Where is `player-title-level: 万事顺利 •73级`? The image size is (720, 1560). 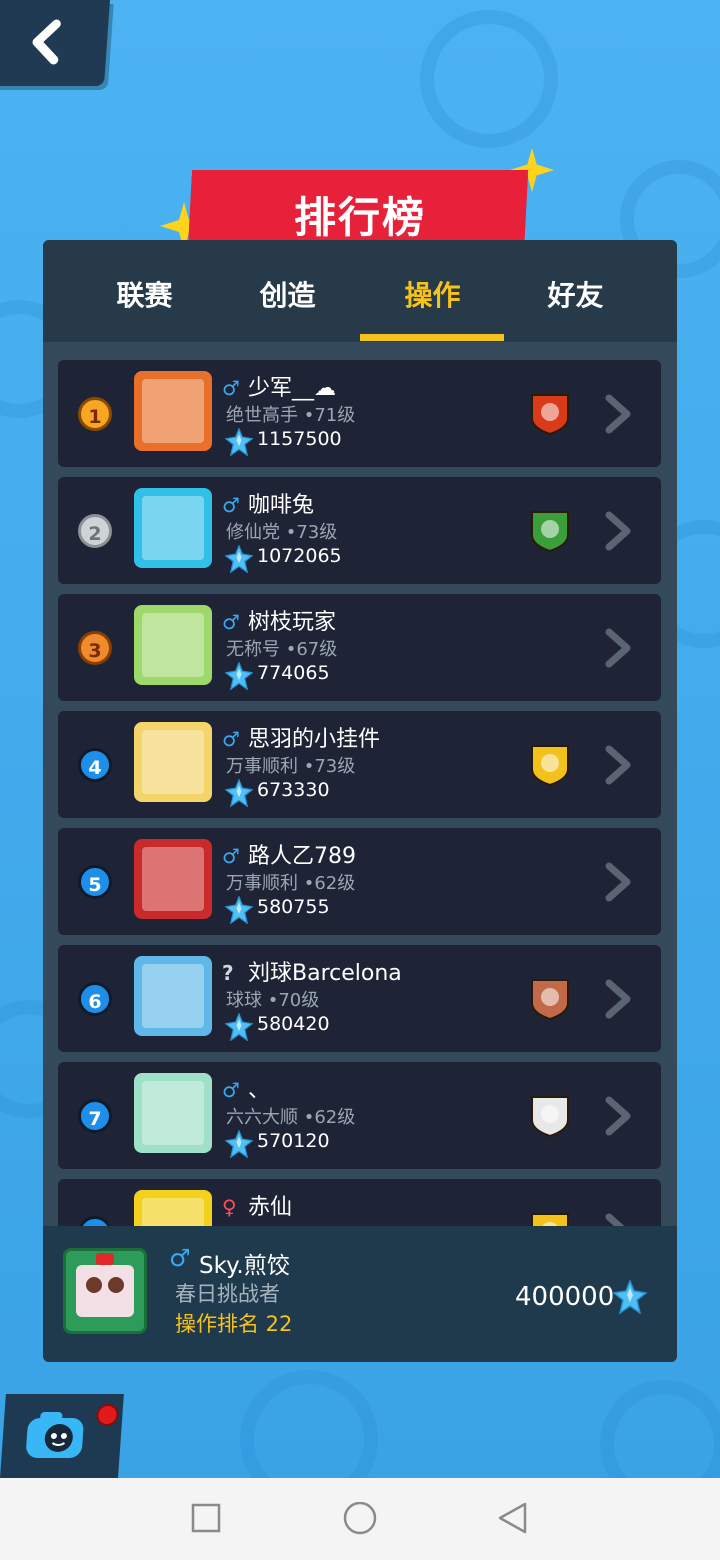
player-title-level: 万事顺利 •73级 is located at coordinates (290, 765).